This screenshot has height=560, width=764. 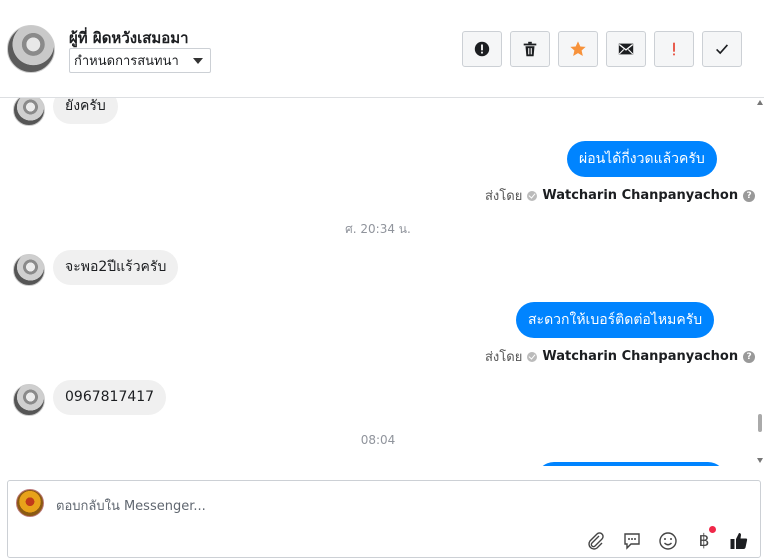 I want to click on assign-conversation-select: กำหนดการสนทนา, so click(x=140, y=60).